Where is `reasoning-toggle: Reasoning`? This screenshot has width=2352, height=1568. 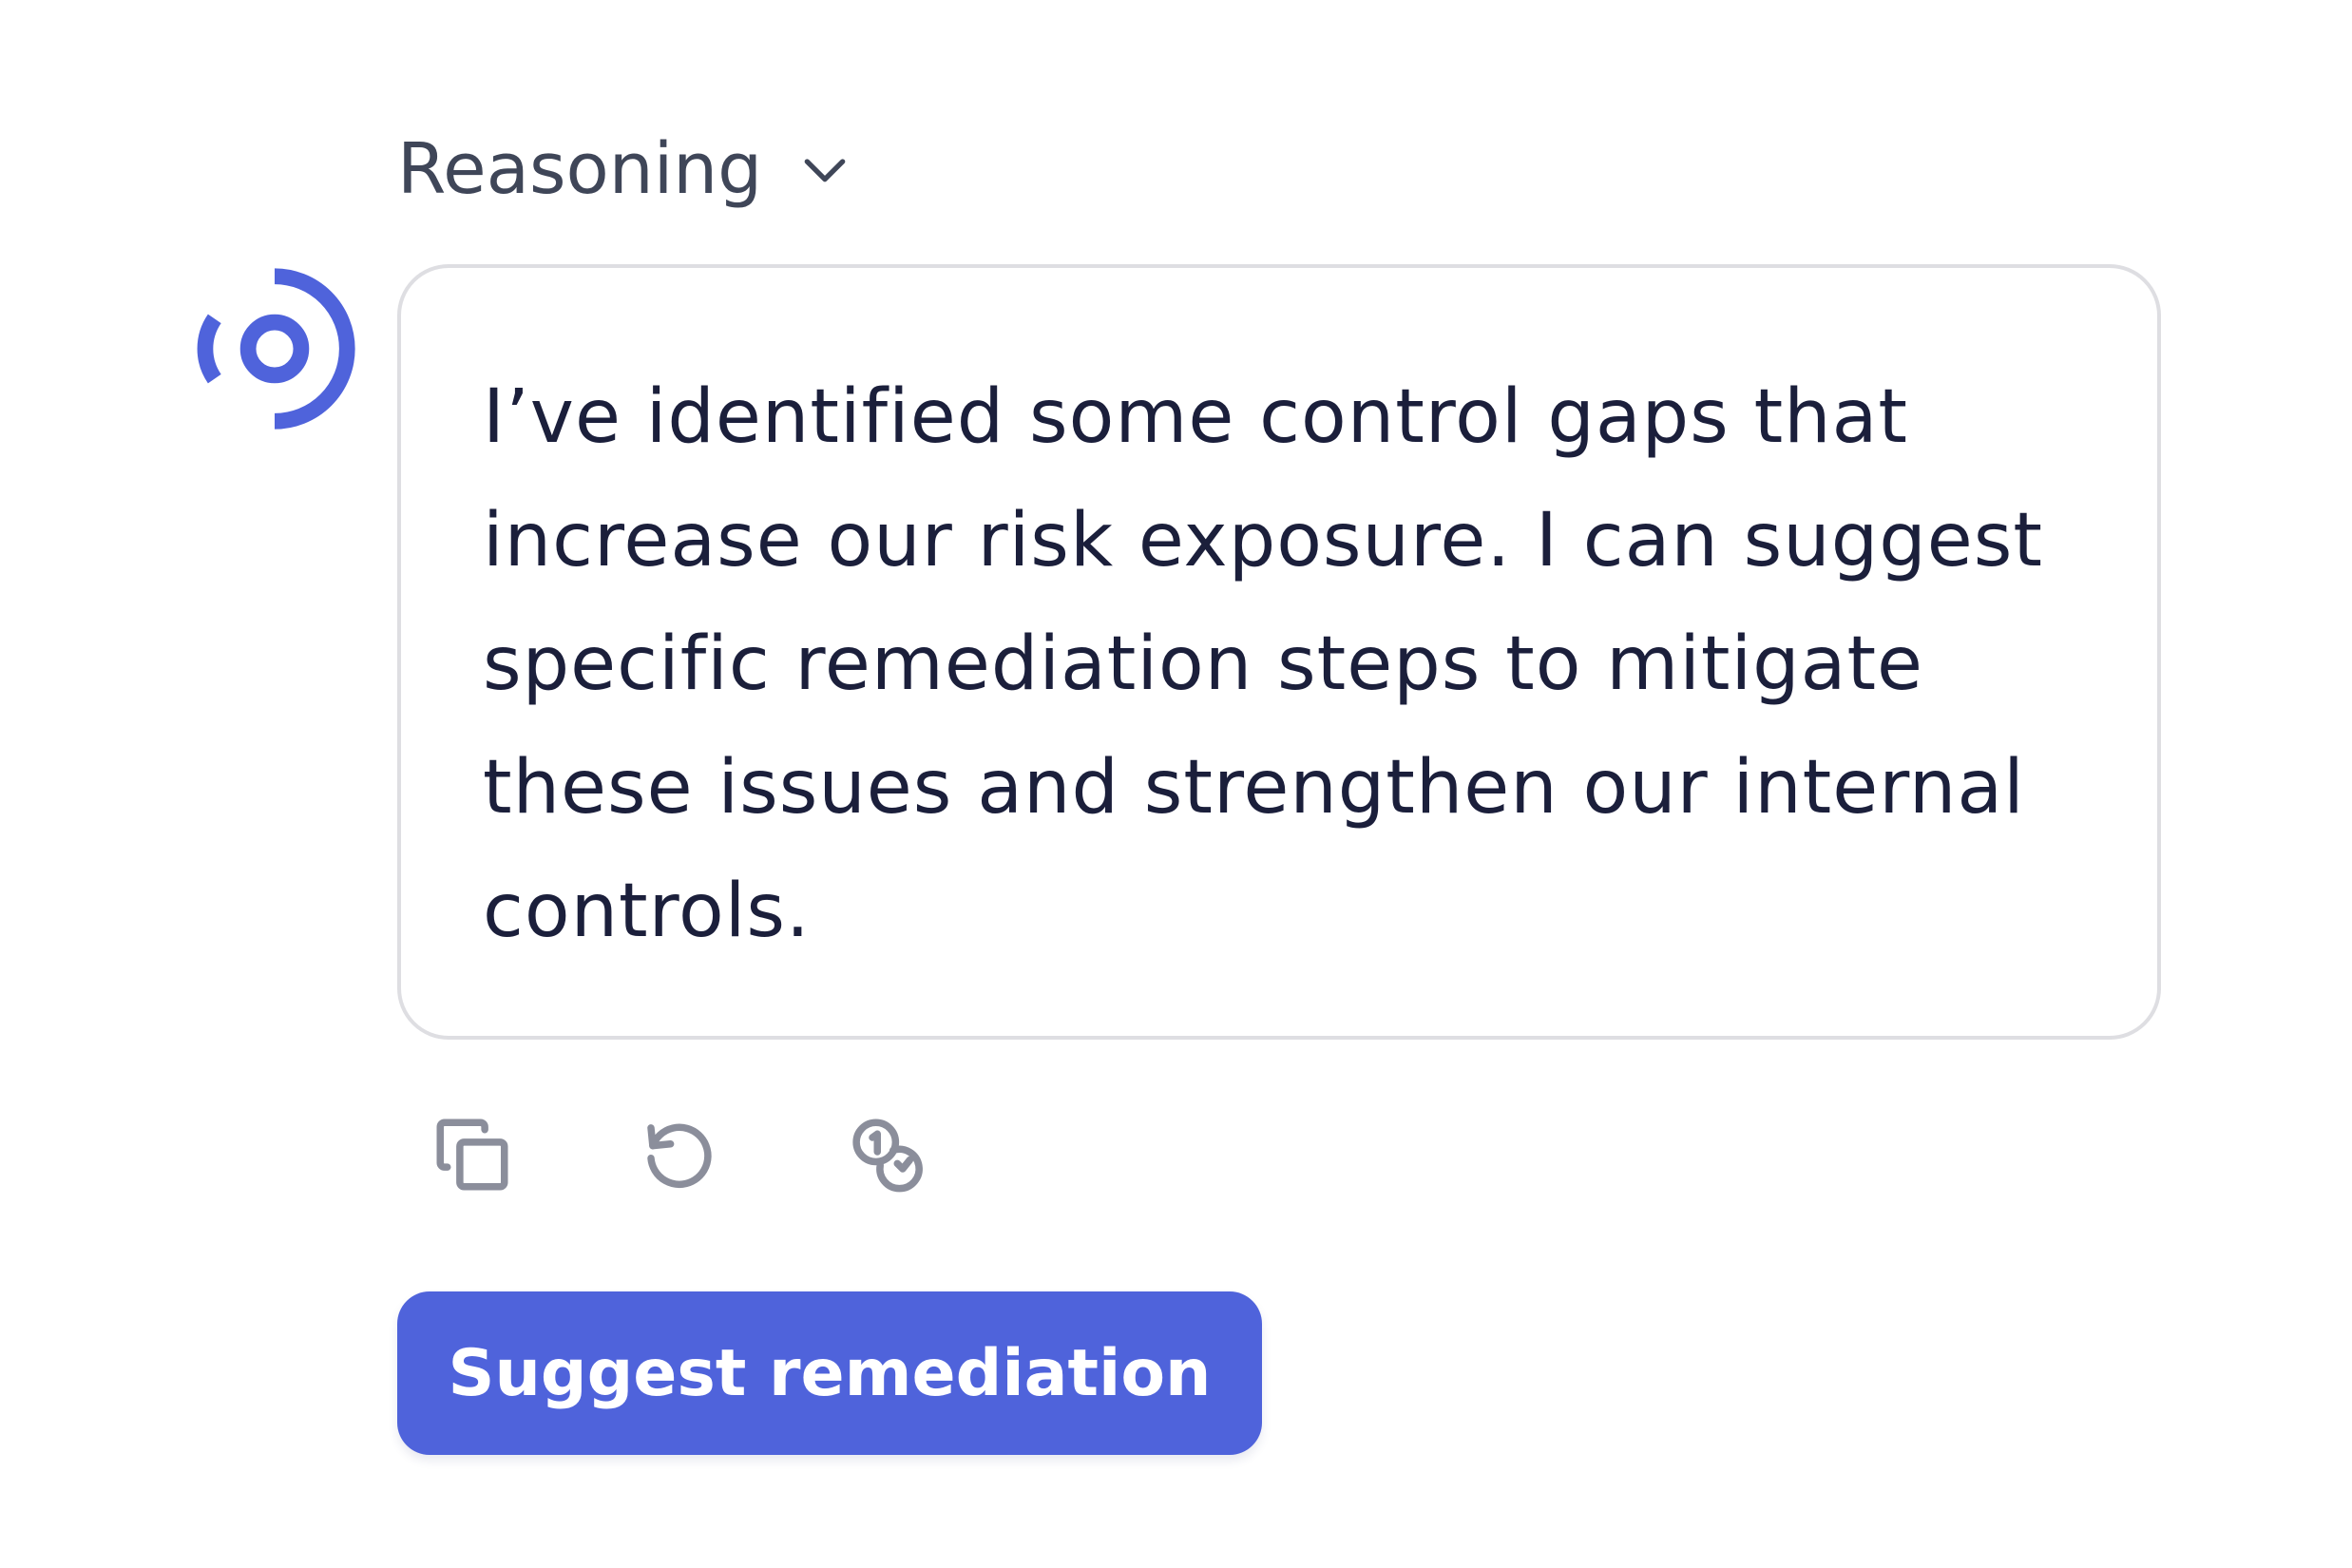 reasoning-toggle: Reasoning is located at coordinates (626, 170).